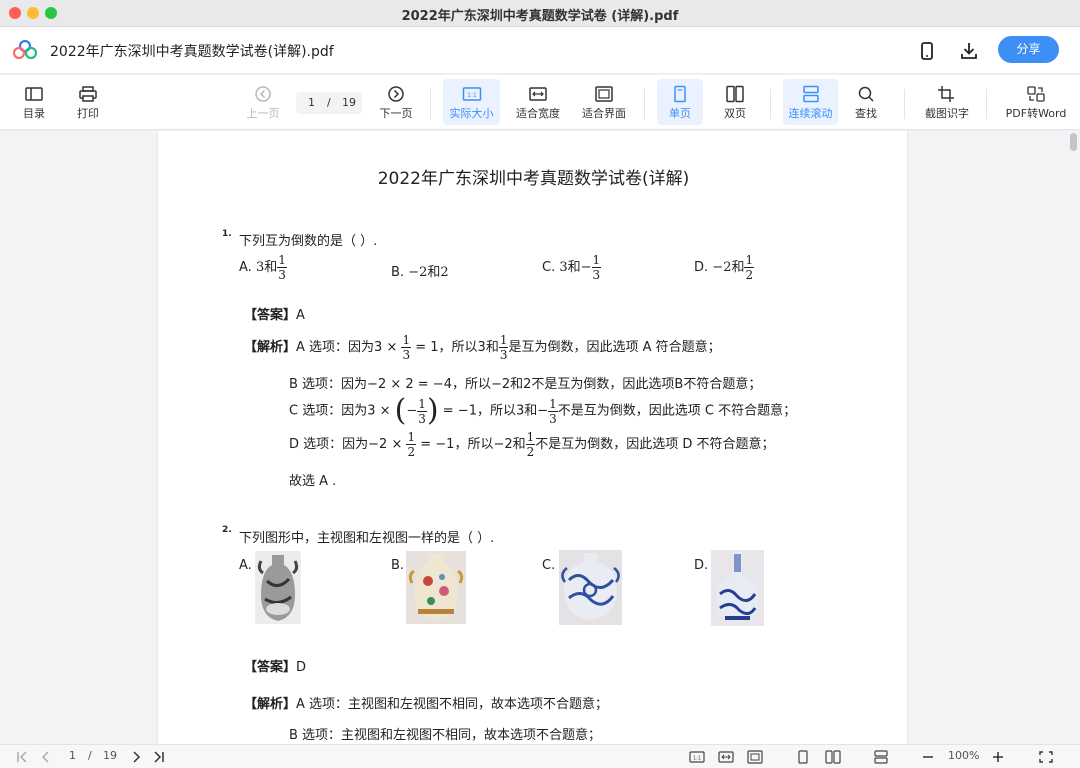 This screenshot has width=1080, height=768. I want to click on status-page-slash: /, so click(90, 755).